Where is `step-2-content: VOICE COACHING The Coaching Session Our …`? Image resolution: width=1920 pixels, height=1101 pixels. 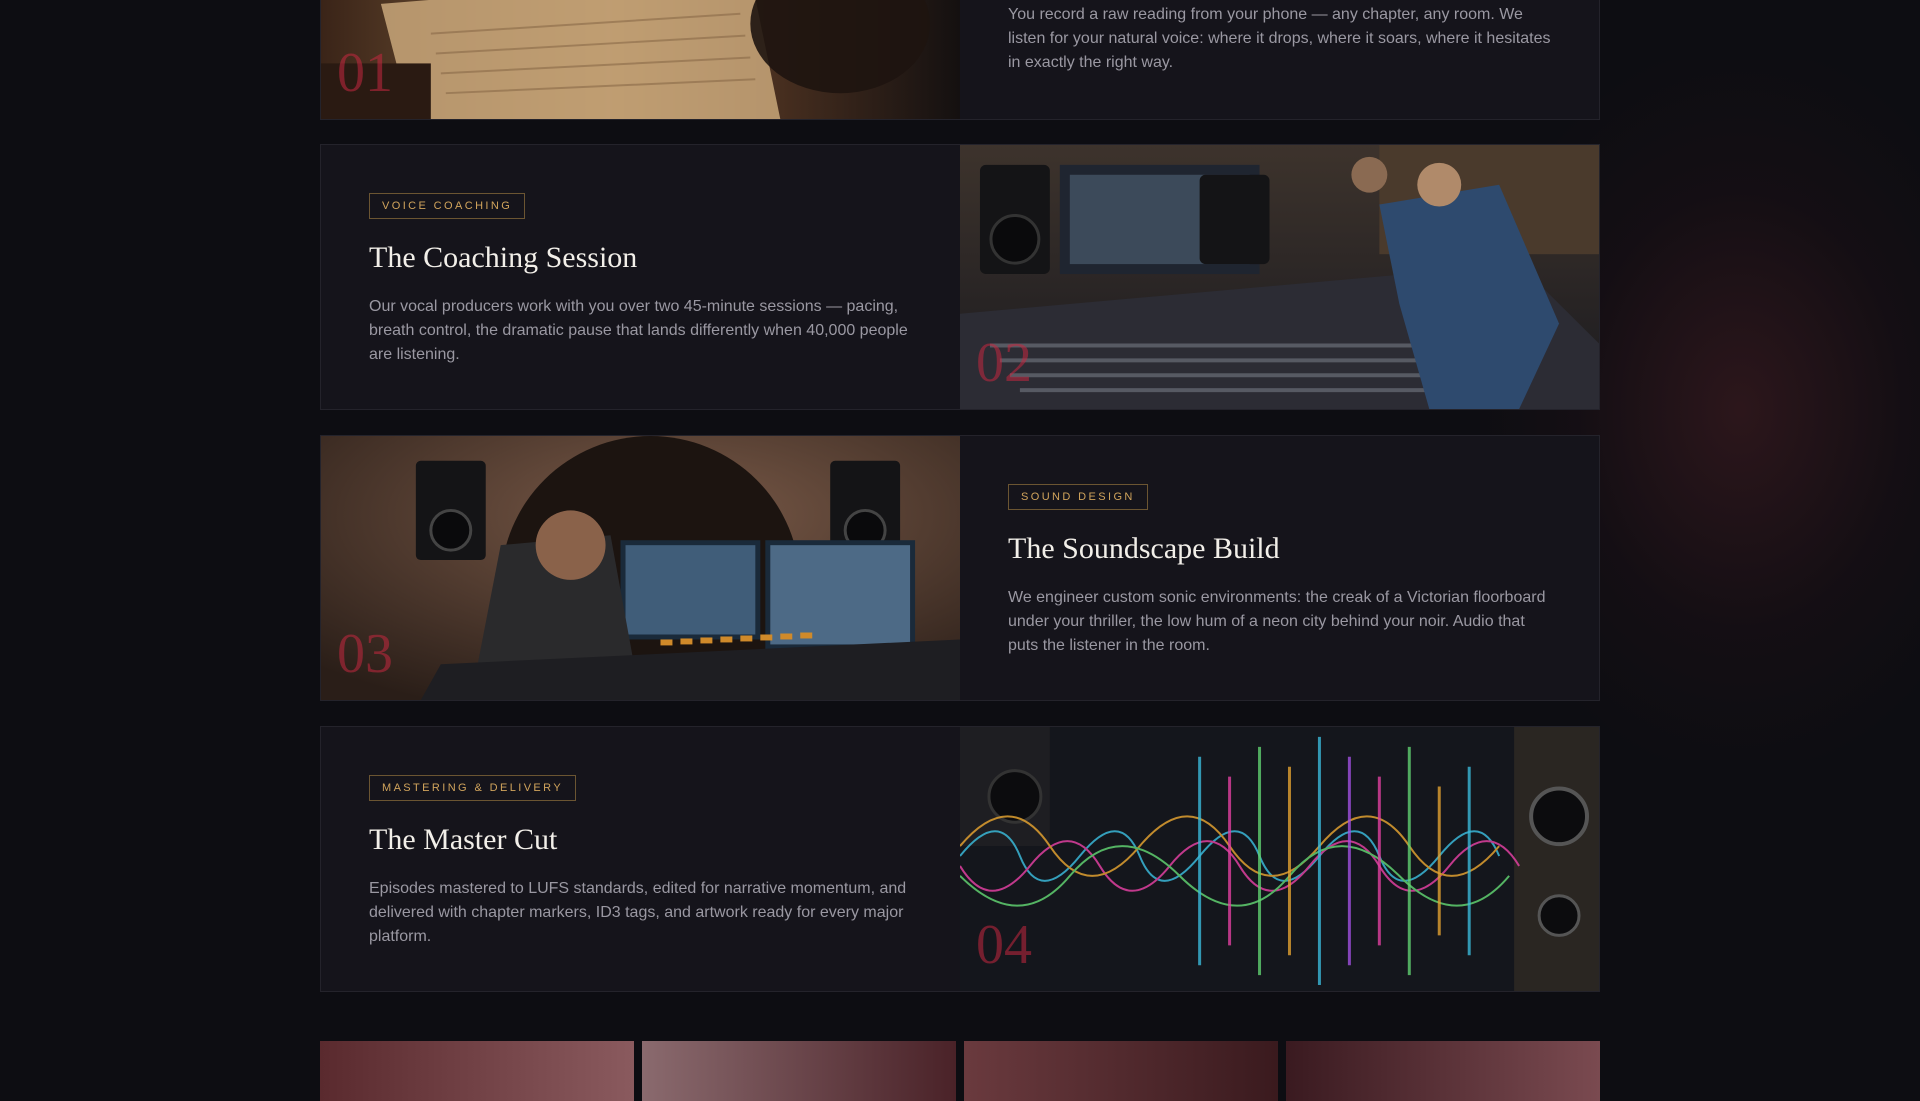
step-2-content: VOICE COACHING The Coaching Session Our … is located at coordinates (640, 277).